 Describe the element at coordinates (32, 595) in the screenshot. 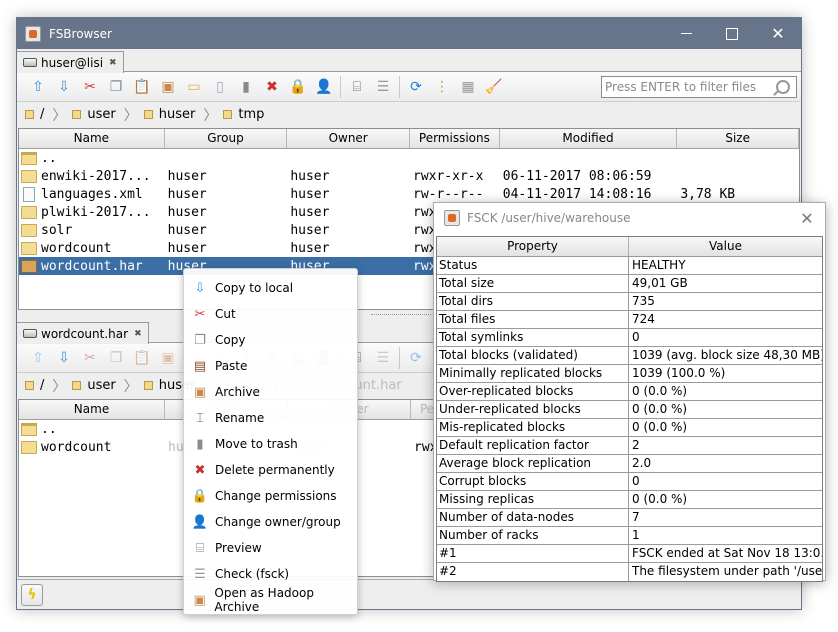

I see `lightning-button: ϟ` at that location.